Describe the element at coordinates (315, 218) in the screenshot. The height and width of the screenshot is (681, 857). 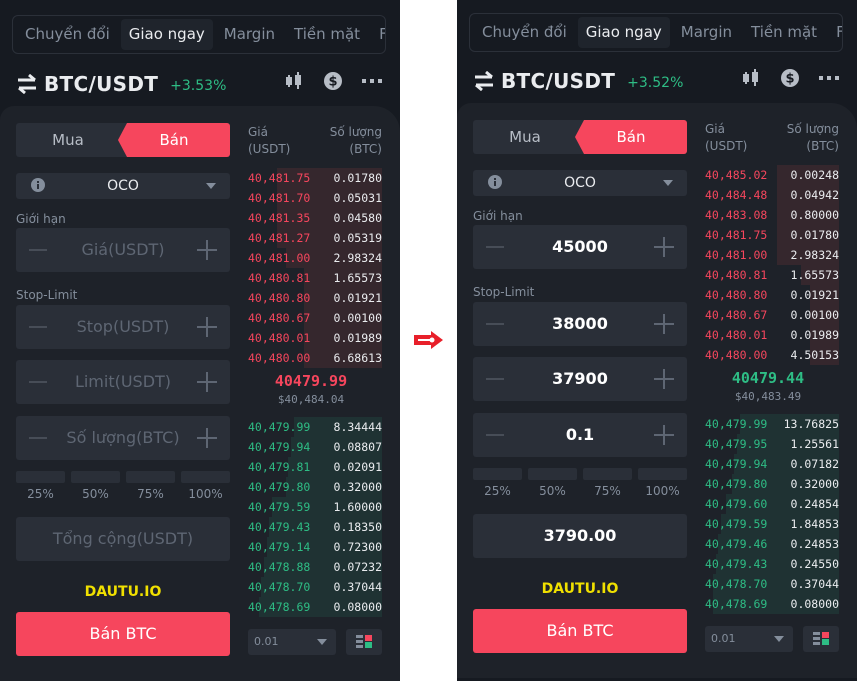
I see `ask-row: 40,481.35 0.04580` at that location.